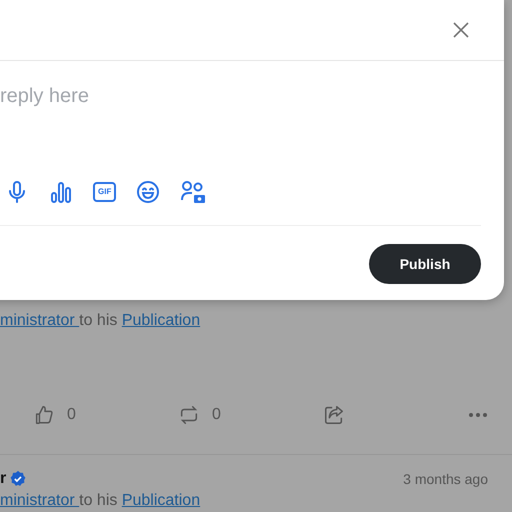 The image size is (512, 512). Describe the element at coordinates (193, 192) in the screenshot. I see `people-icon` at that location.